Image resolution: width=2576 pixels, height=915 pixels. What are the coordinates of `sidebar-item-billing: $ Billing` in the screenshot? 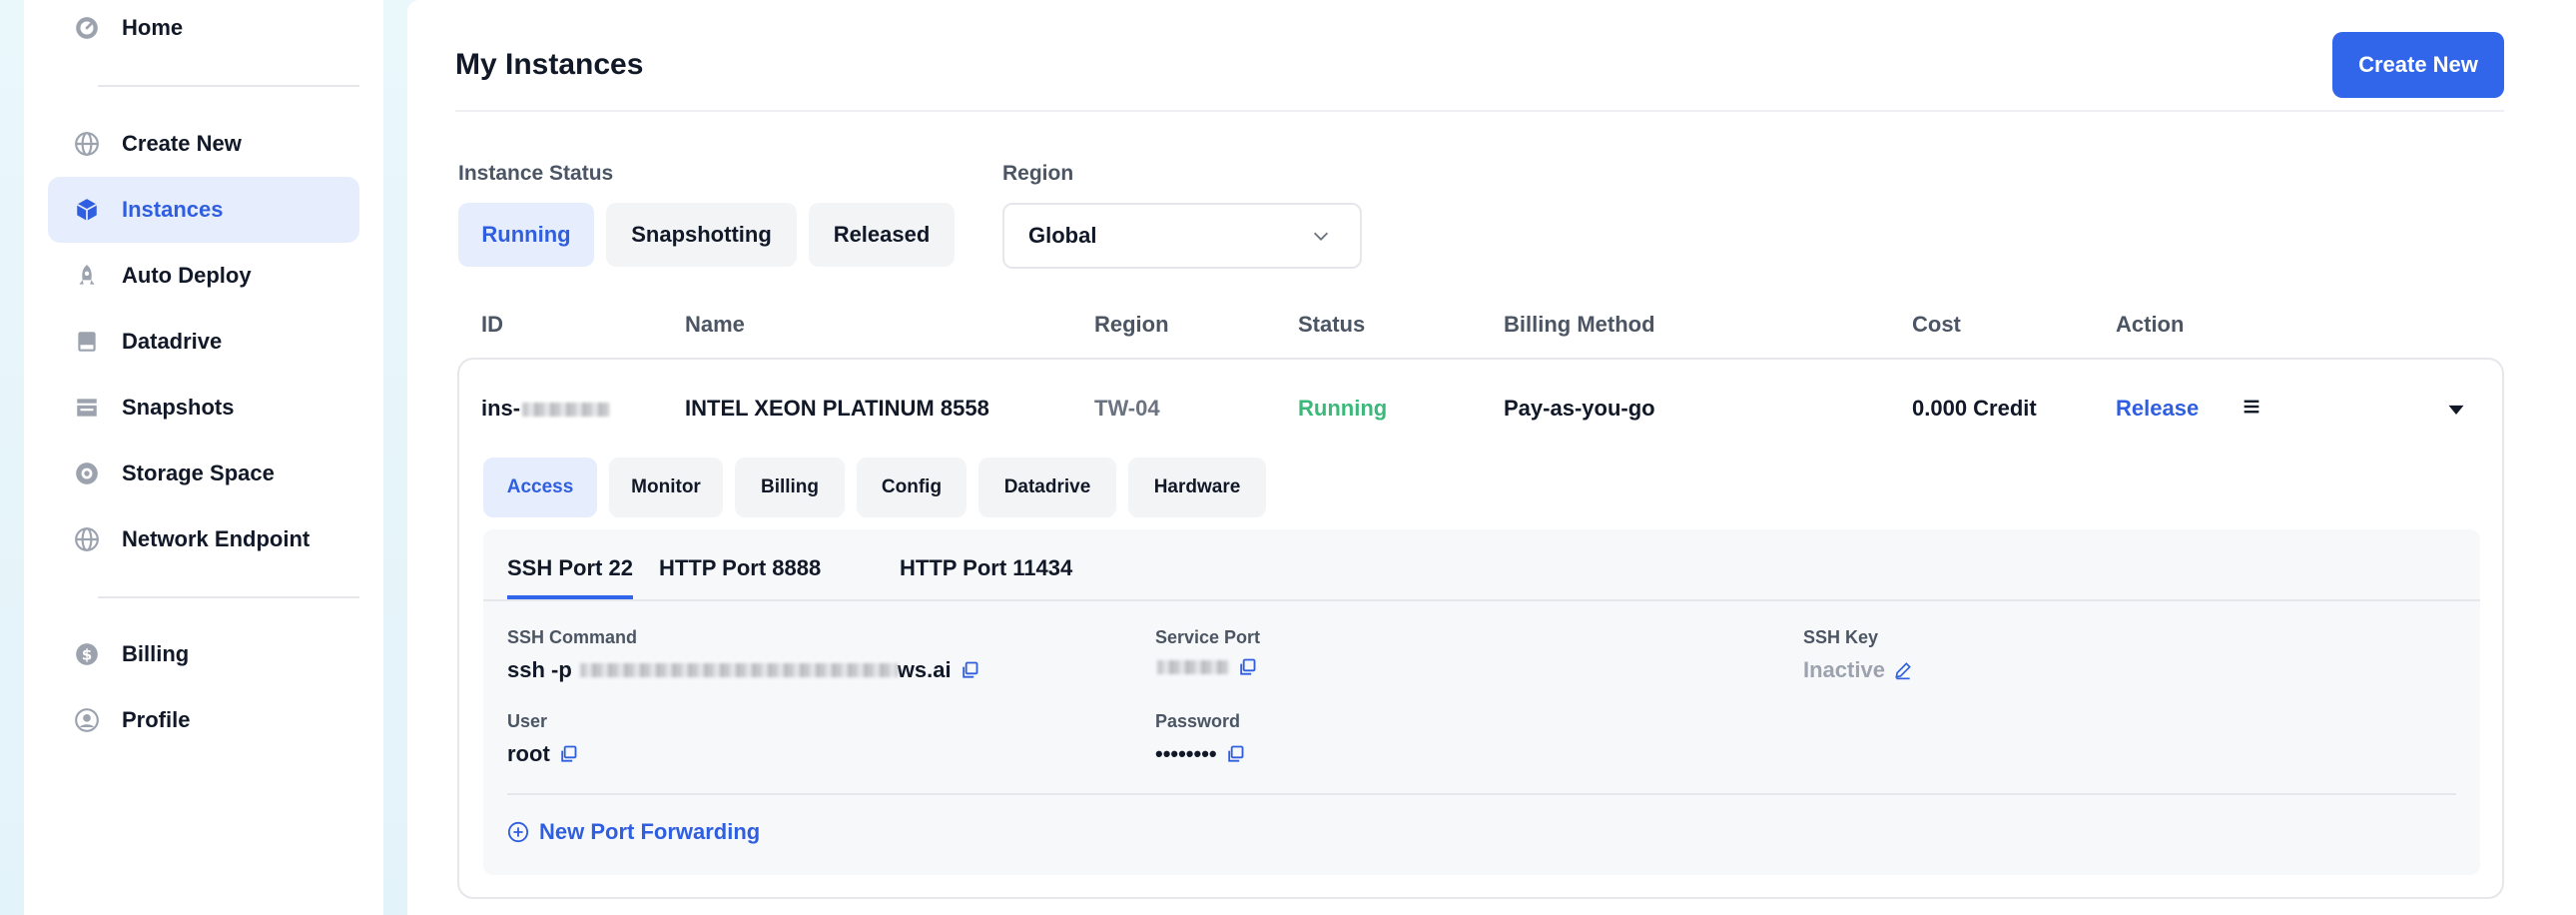 It's located at (203, 654).